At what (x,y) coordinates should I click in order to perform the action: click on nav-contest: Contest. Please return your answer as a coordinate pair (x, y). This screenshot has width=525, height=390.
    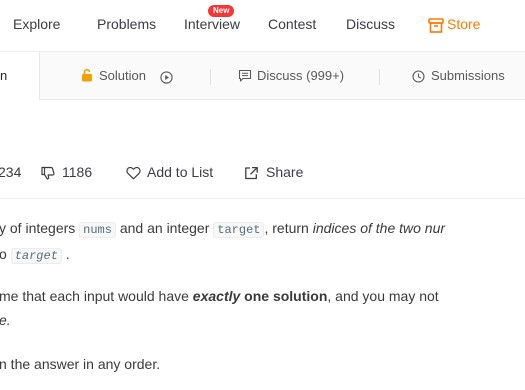
    Looking at the image, I should click on (292, 24).